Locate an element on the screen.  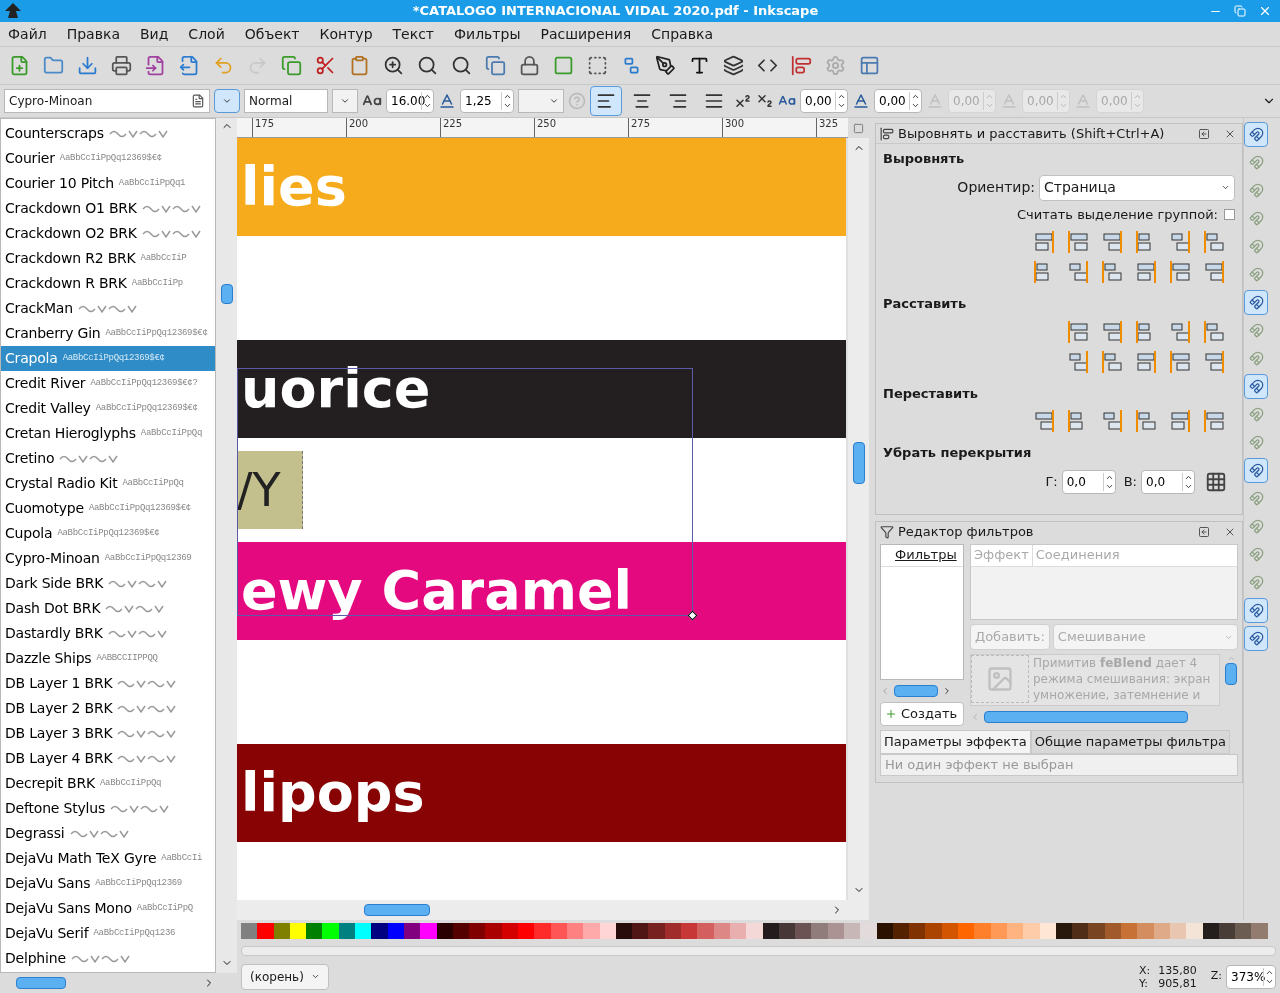
font-list-item: DB Layer 1 BRK is located at coordinates (108, 683).